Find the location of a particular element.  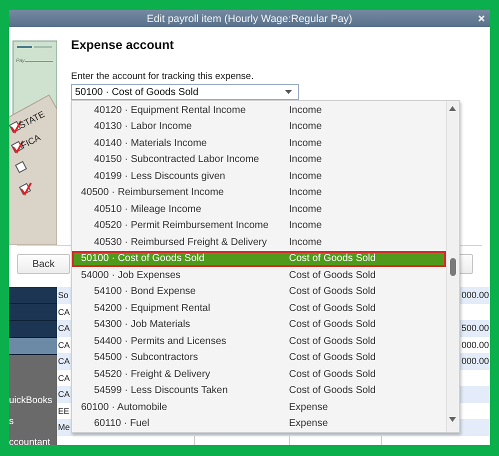

table-cell-text: EE is located at coordinates (64, 411).